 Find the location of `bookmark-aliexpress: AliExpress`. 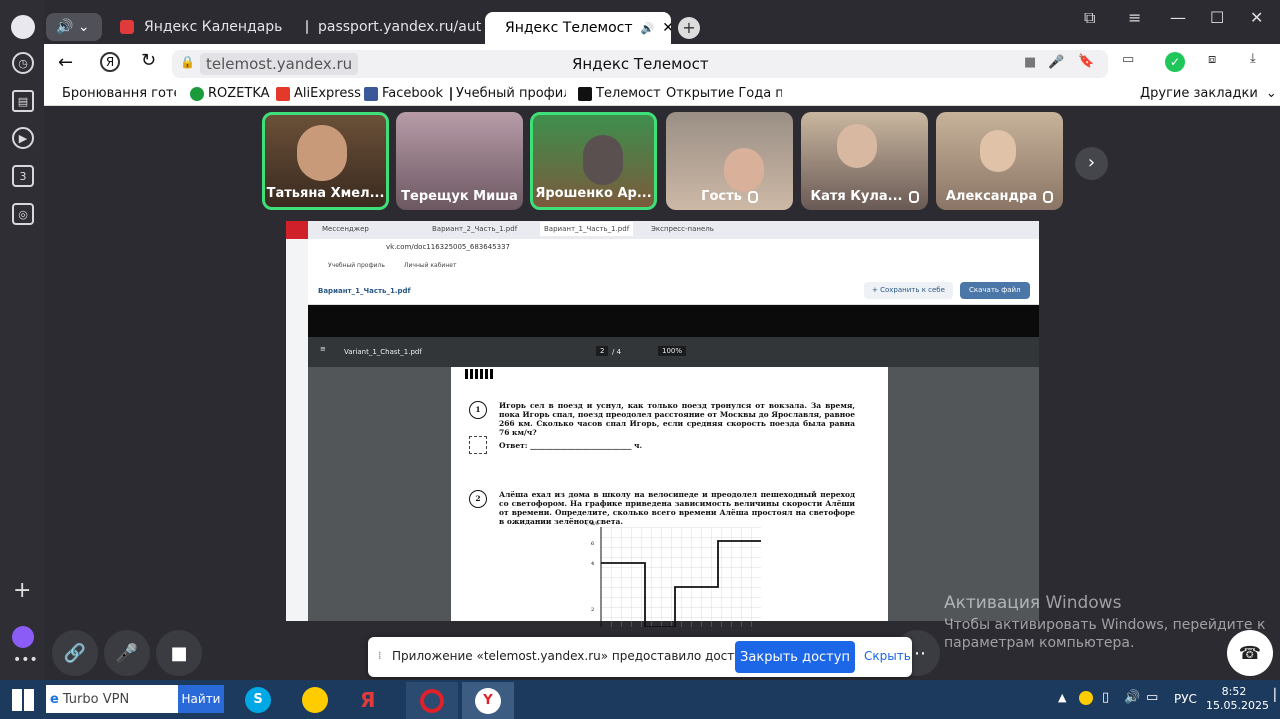

bookmark-aliexpress: AliExpress is located at coordinates (318, 93).